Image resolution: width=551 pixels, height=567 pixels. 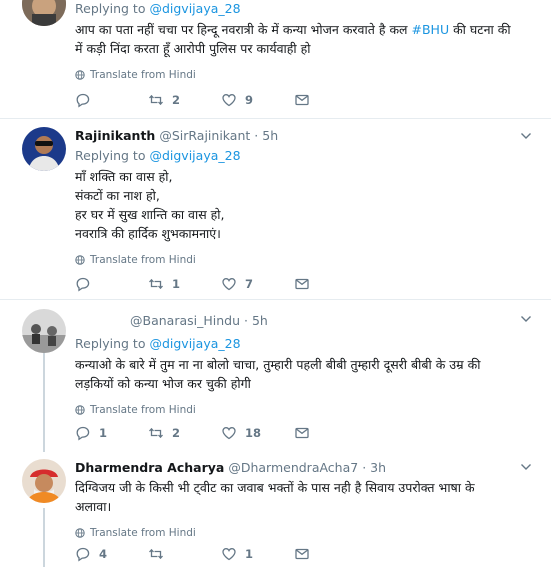 I want to click on timestamp: 3h, so click(x=378, y=467).